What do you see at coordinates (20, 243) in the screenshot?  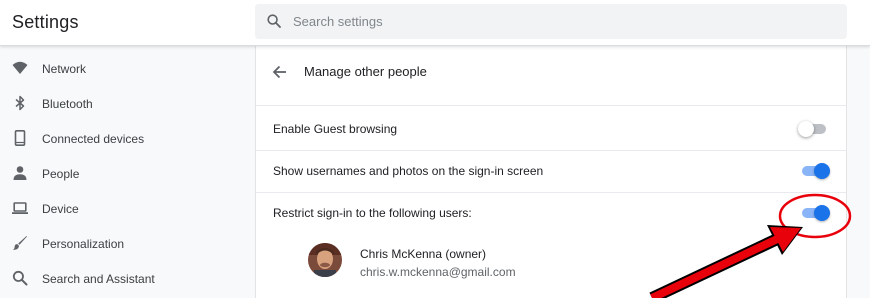 I see `brush-icon` at bounding box center [20, 243].